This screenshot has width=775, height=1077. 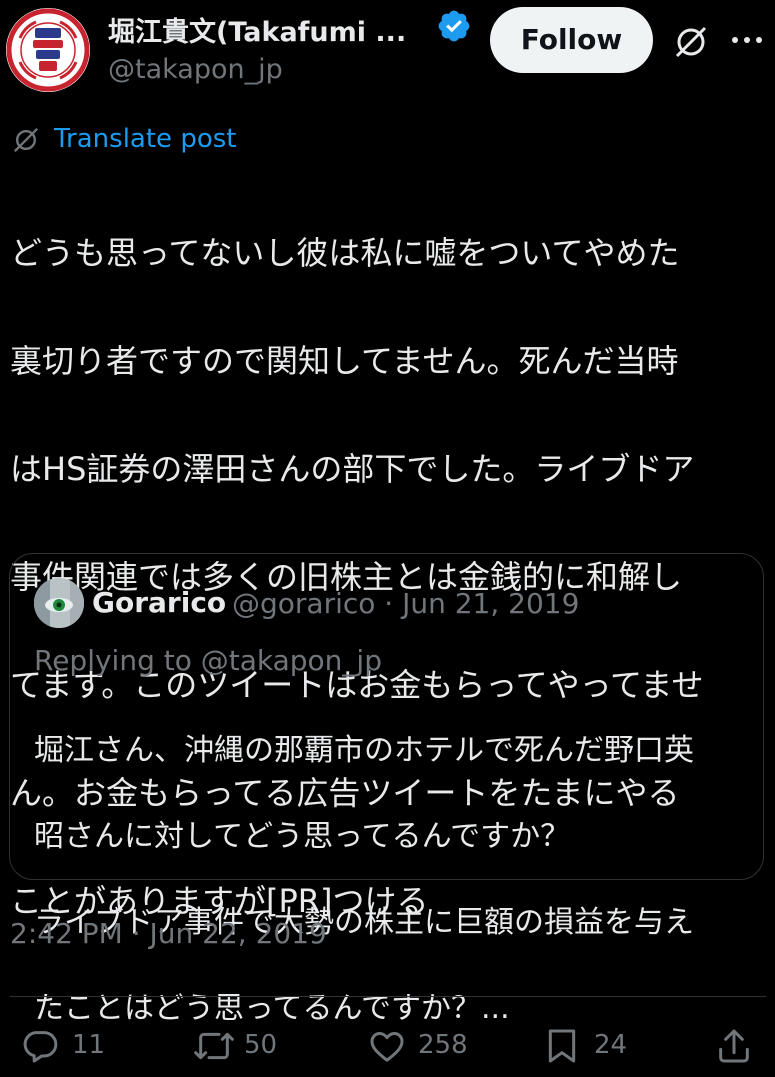 What do you see at coordinates (352, 469) in the screenshot?
I see `post-line: はHS証券の澤田さんの部下でした。ライブドア` at bounding box center [352, 469].